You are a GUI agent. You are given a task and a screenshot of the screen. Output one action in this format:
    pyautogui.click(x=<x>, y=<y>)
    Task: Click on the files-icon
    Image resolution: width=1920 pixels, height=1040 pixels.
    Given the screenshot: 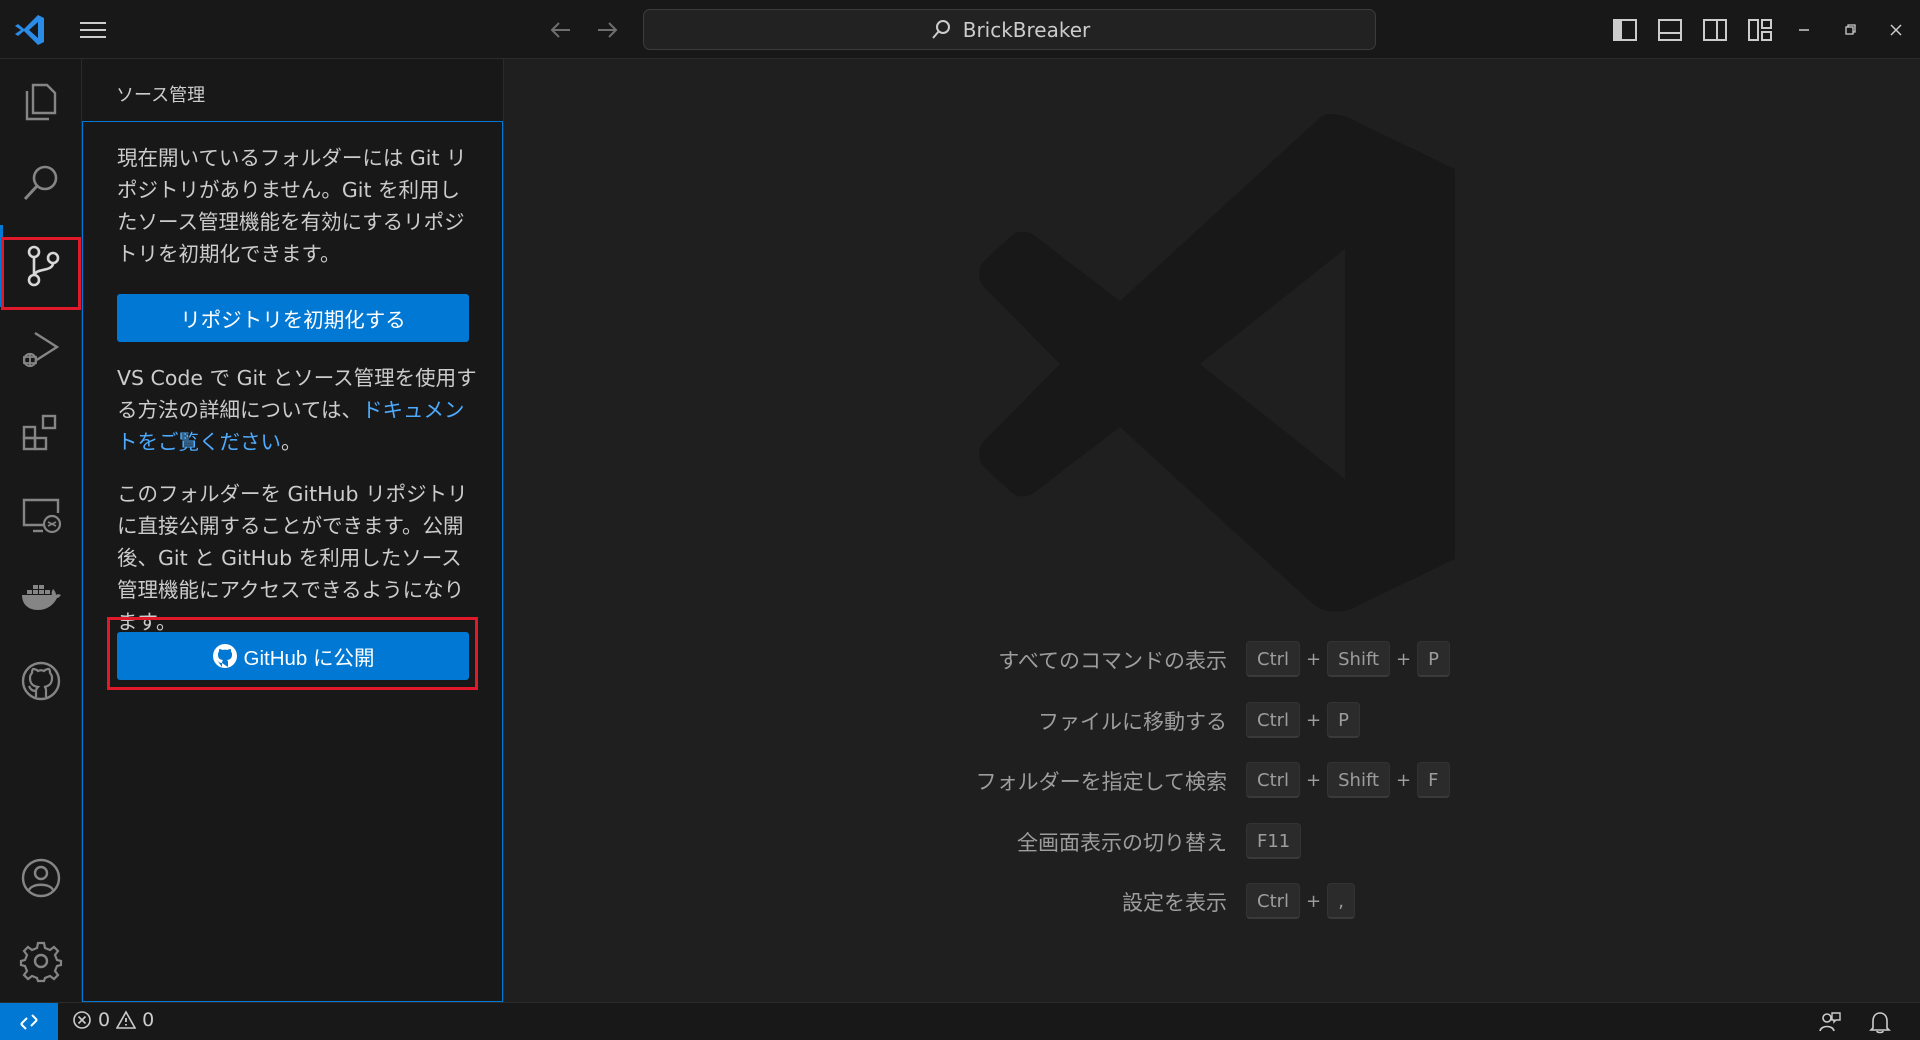 What is the action you would take?
    pyautogui.click(x=41, y=102)
    